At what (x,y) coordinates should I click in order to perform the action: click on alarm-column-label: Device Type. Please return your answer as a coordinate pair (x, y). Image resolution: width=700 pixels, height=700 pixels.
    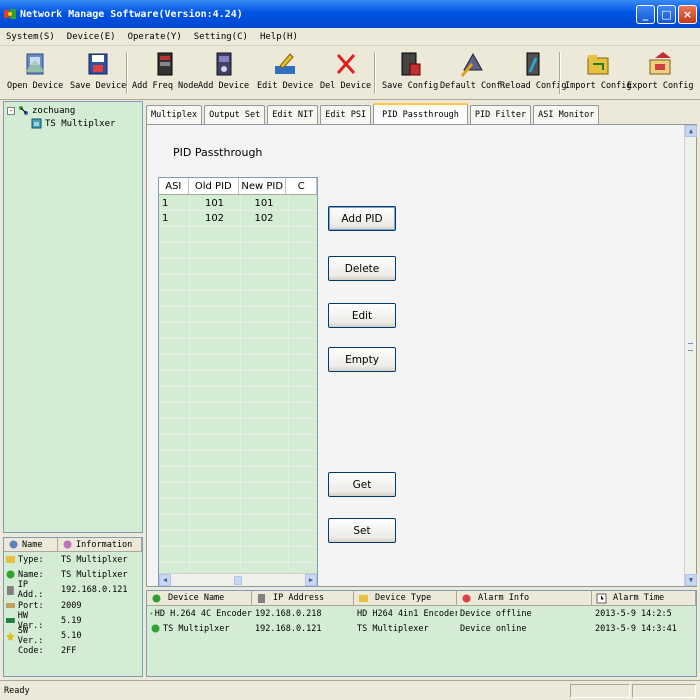
    Looking at the image, I should click on (403, 598).